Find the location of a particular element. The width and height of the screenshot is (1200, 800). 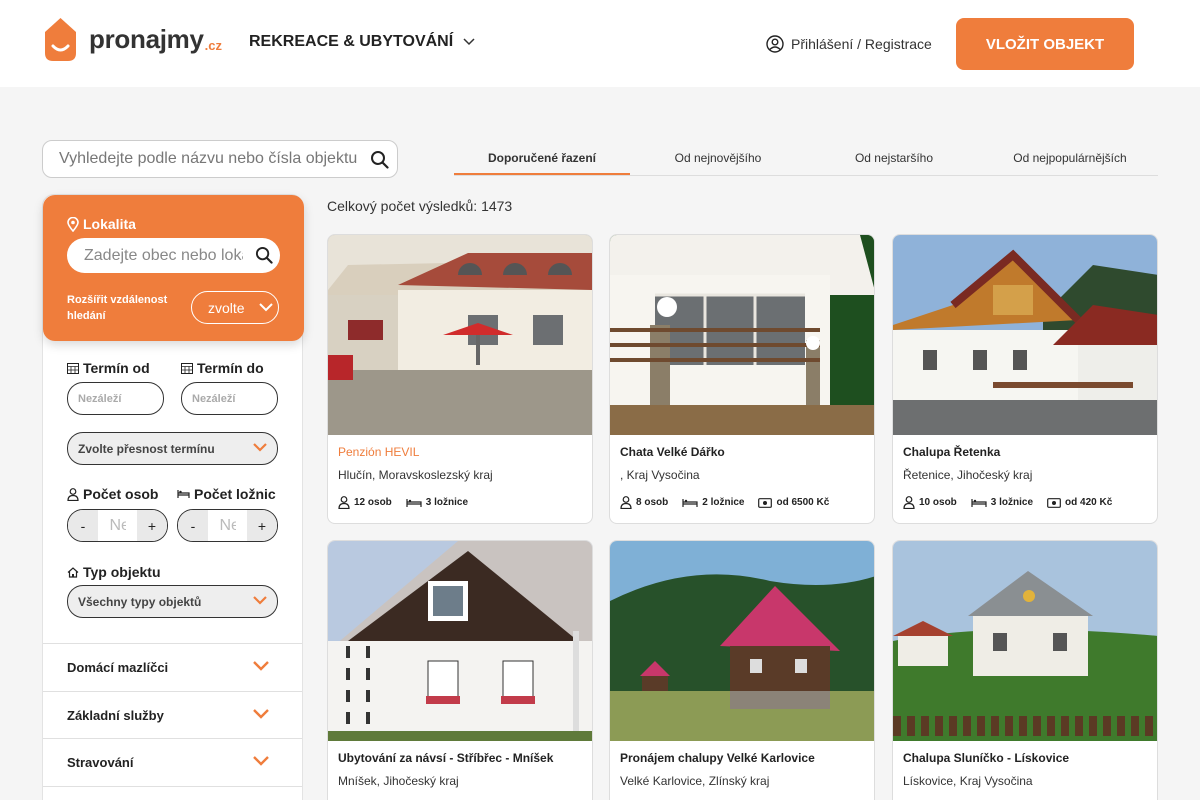

persons-count: 12 osob is located at coordinates (373, 502).